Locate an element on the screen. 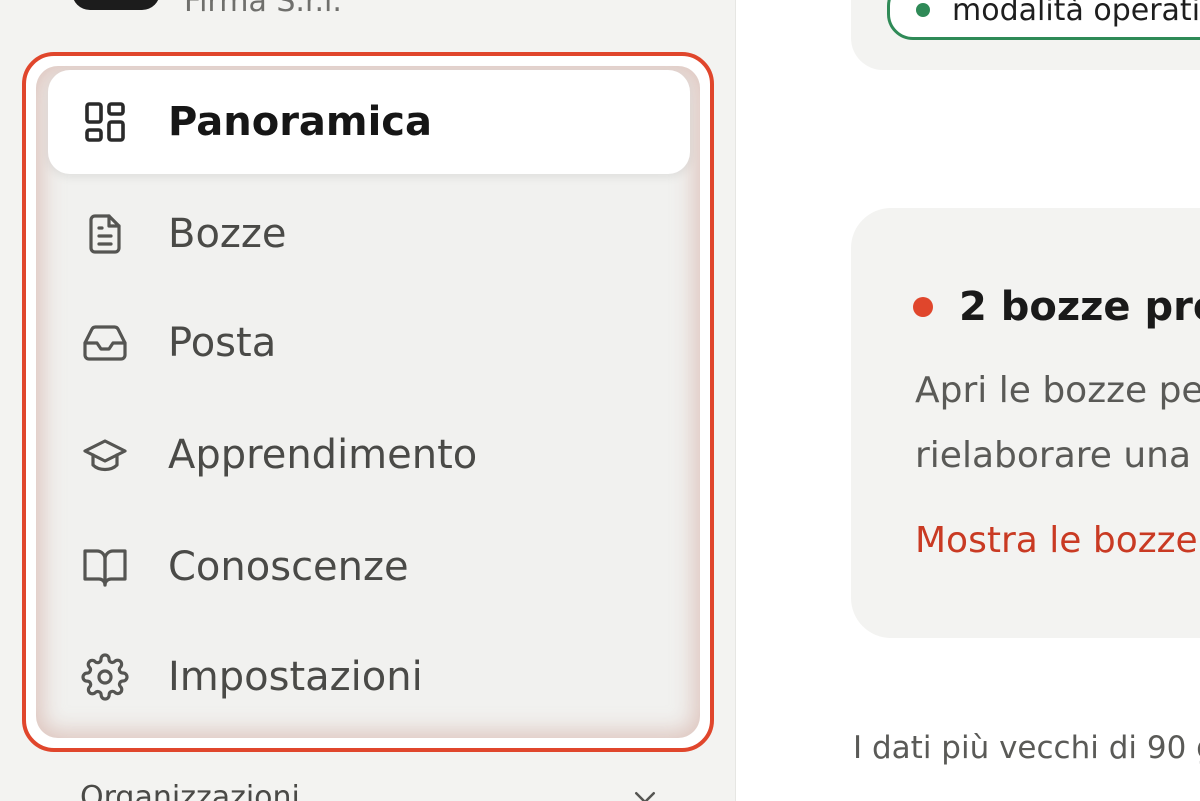  org-name: Firma S.r.l. is located at coordinates (263, 9).